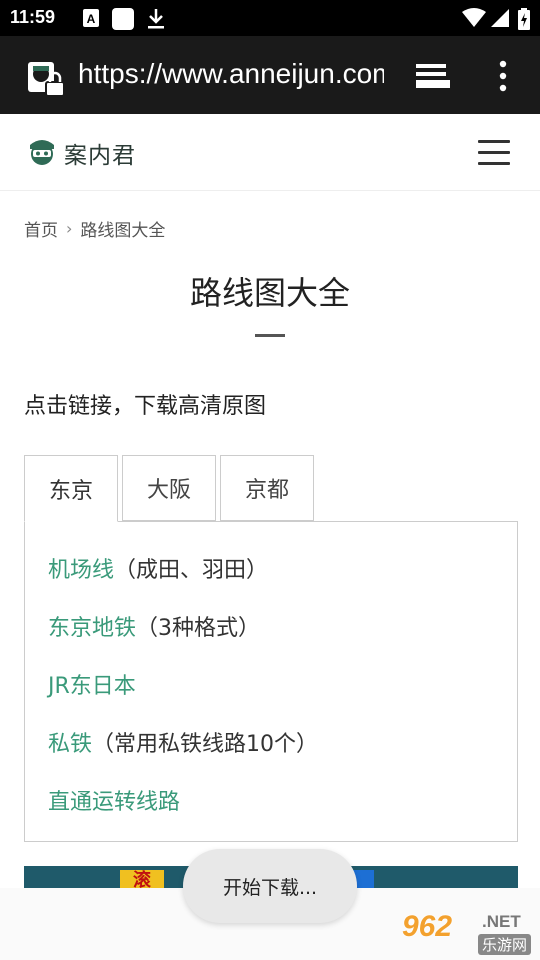 The image size is (540, 960). Describe the element at coordinates (42, 153) in the screenshot. I see `logo-icon` at that location.